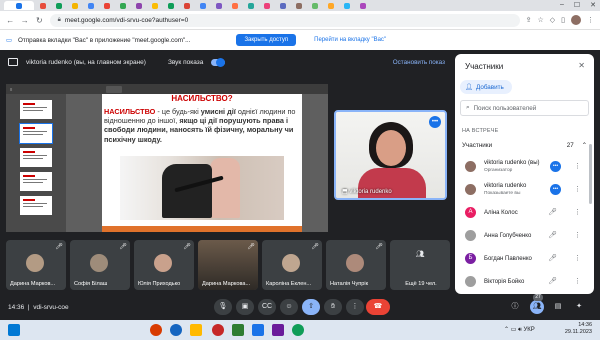 This screenshot has width=600, height=340. What do you see at coordinates (593, 5) in the screenshot?
I see `close-window-icon: ✕` at bounding box center [593, 5].